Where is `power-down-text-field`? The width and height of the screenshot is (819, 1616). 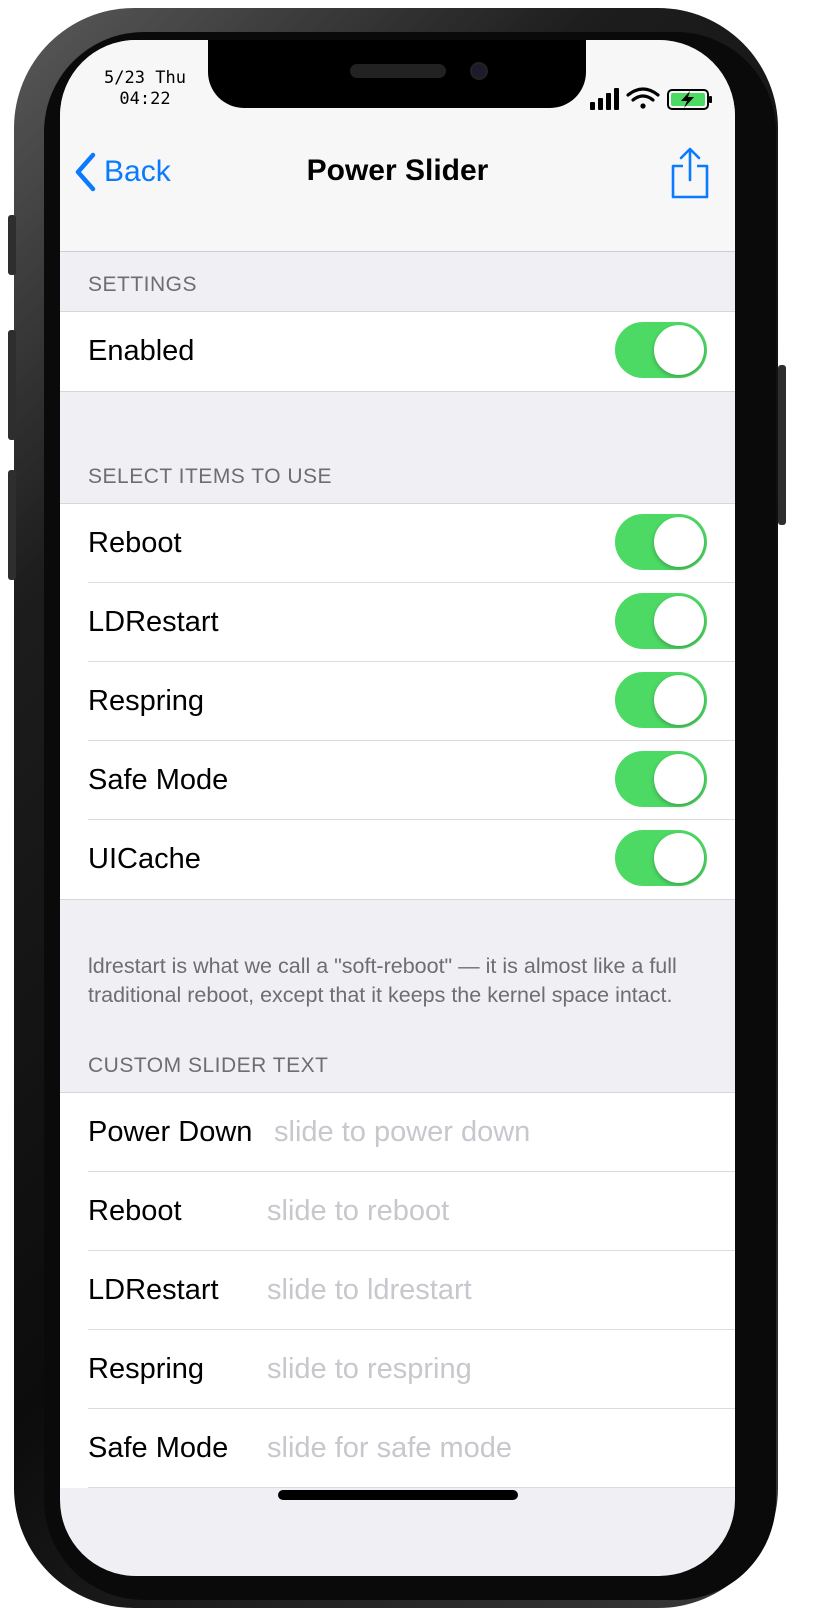 power-down-text-field is located at coordinates (494, 1132).